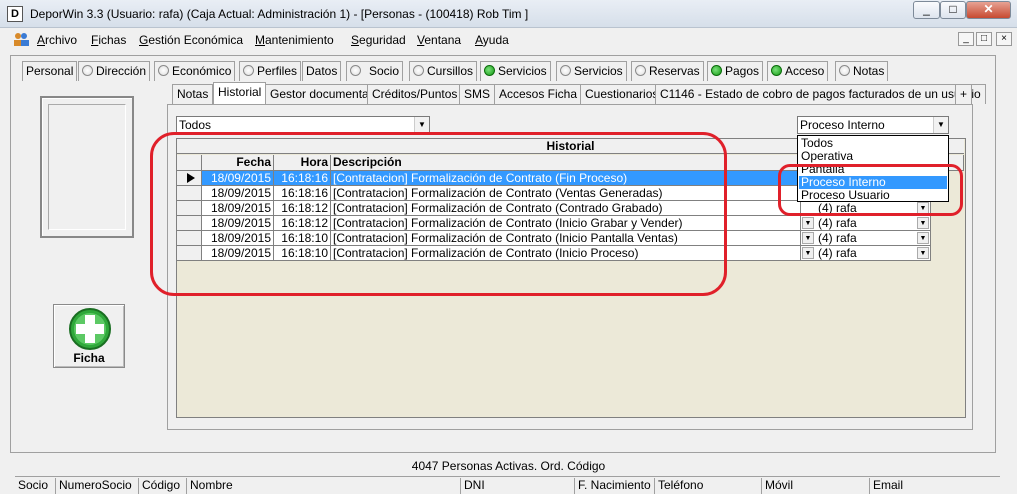  I want to click on app-icon: D, so click(15, 14).